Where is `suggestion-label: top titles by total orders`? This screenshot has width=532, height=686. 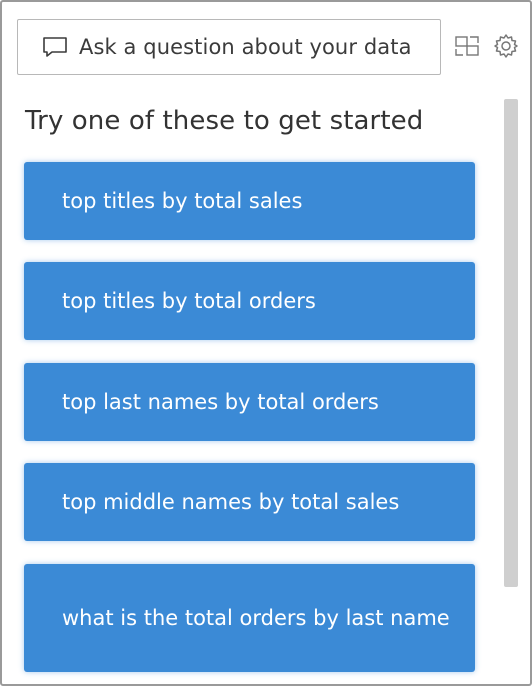
suggestion-label: top titles by total orders is located at coordinates (189, 300).